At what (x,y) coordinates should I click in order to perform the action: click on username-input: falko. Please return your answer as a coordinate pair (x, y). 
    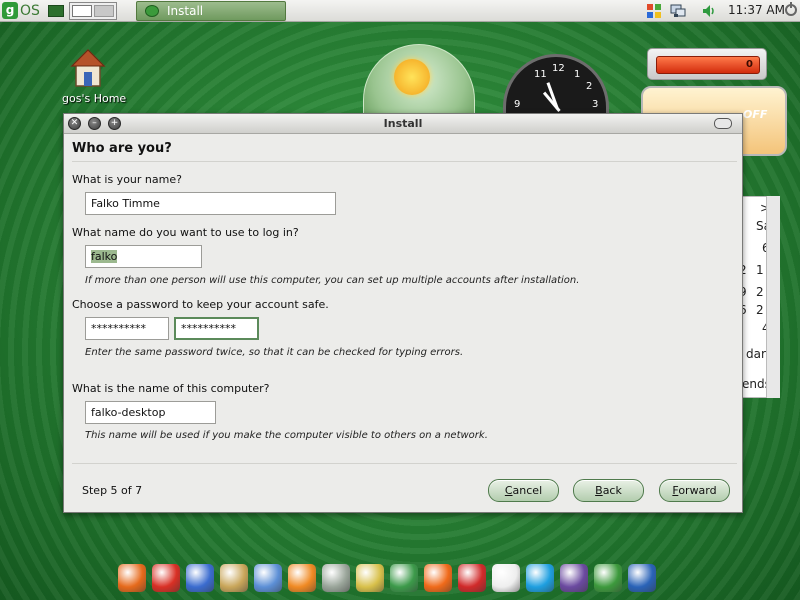
    Looking at the image, I should click on (143, 256).